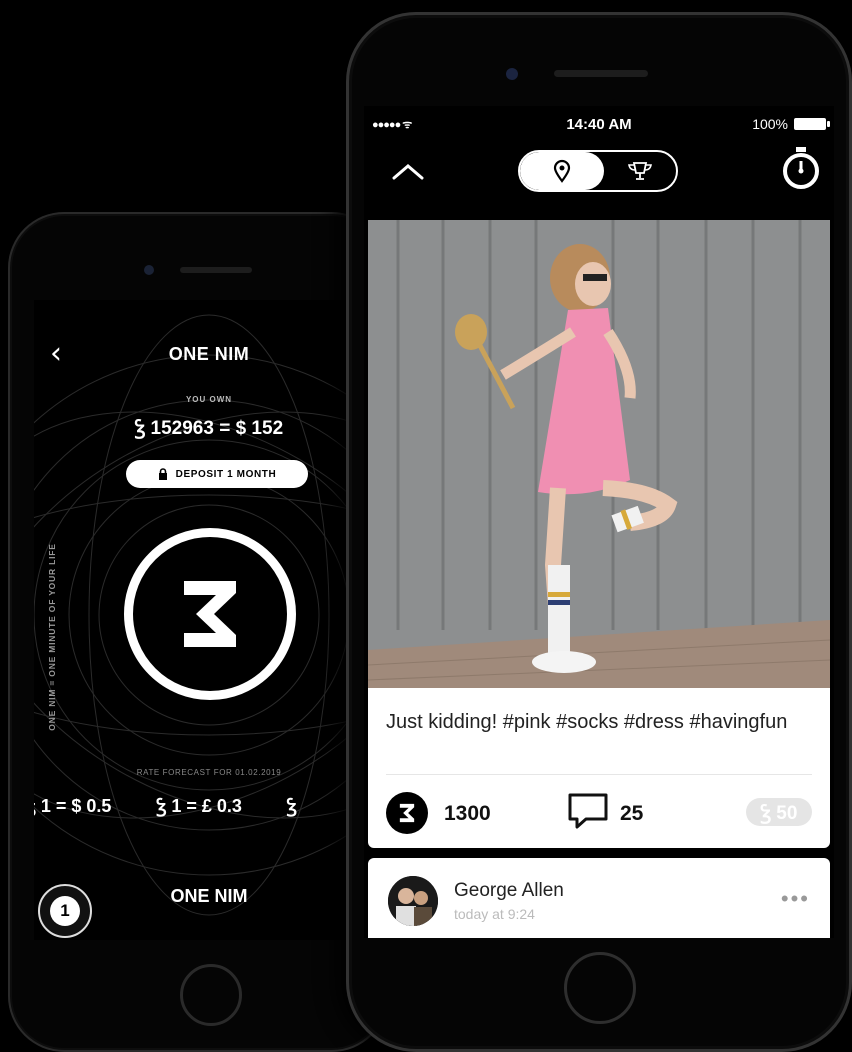 The height and width of the screenshot is (1052, 852). I want to click on price-badge: Ꝣ 50, so click(779, 812).